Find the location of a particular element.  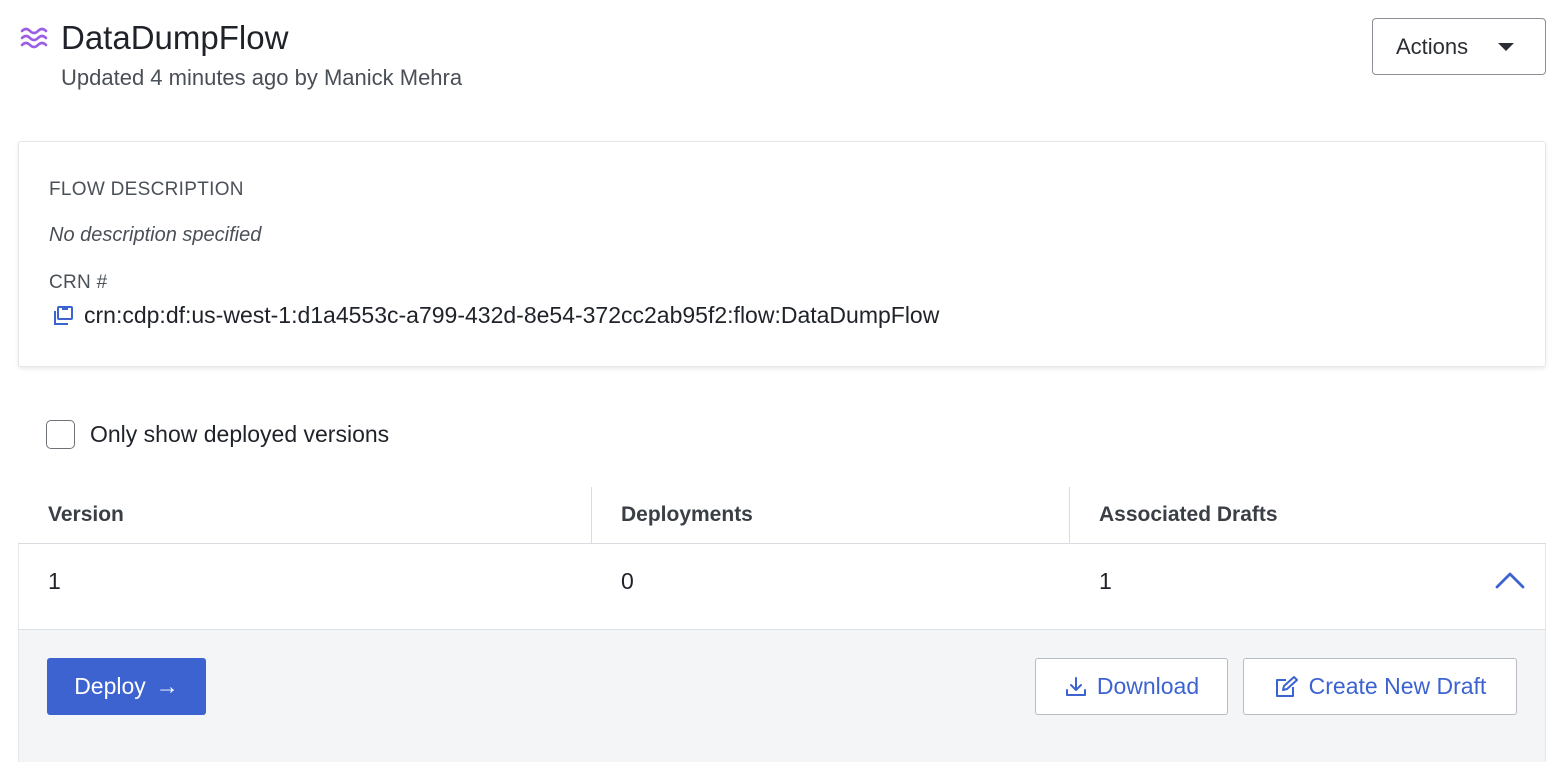

flow-description-value: No description specified is located at coordinates (155, 235).